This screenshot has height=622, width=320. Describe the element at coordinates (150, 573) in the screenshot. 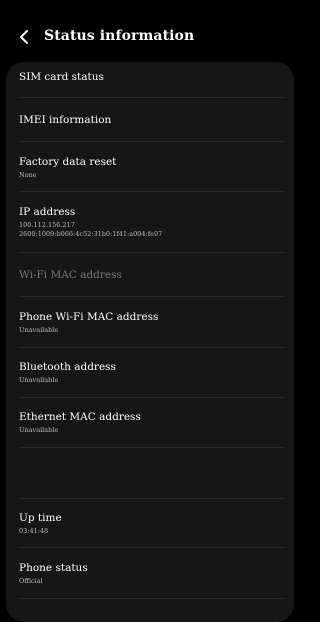

I see `phone-status-item: Phone status Official` at that location.